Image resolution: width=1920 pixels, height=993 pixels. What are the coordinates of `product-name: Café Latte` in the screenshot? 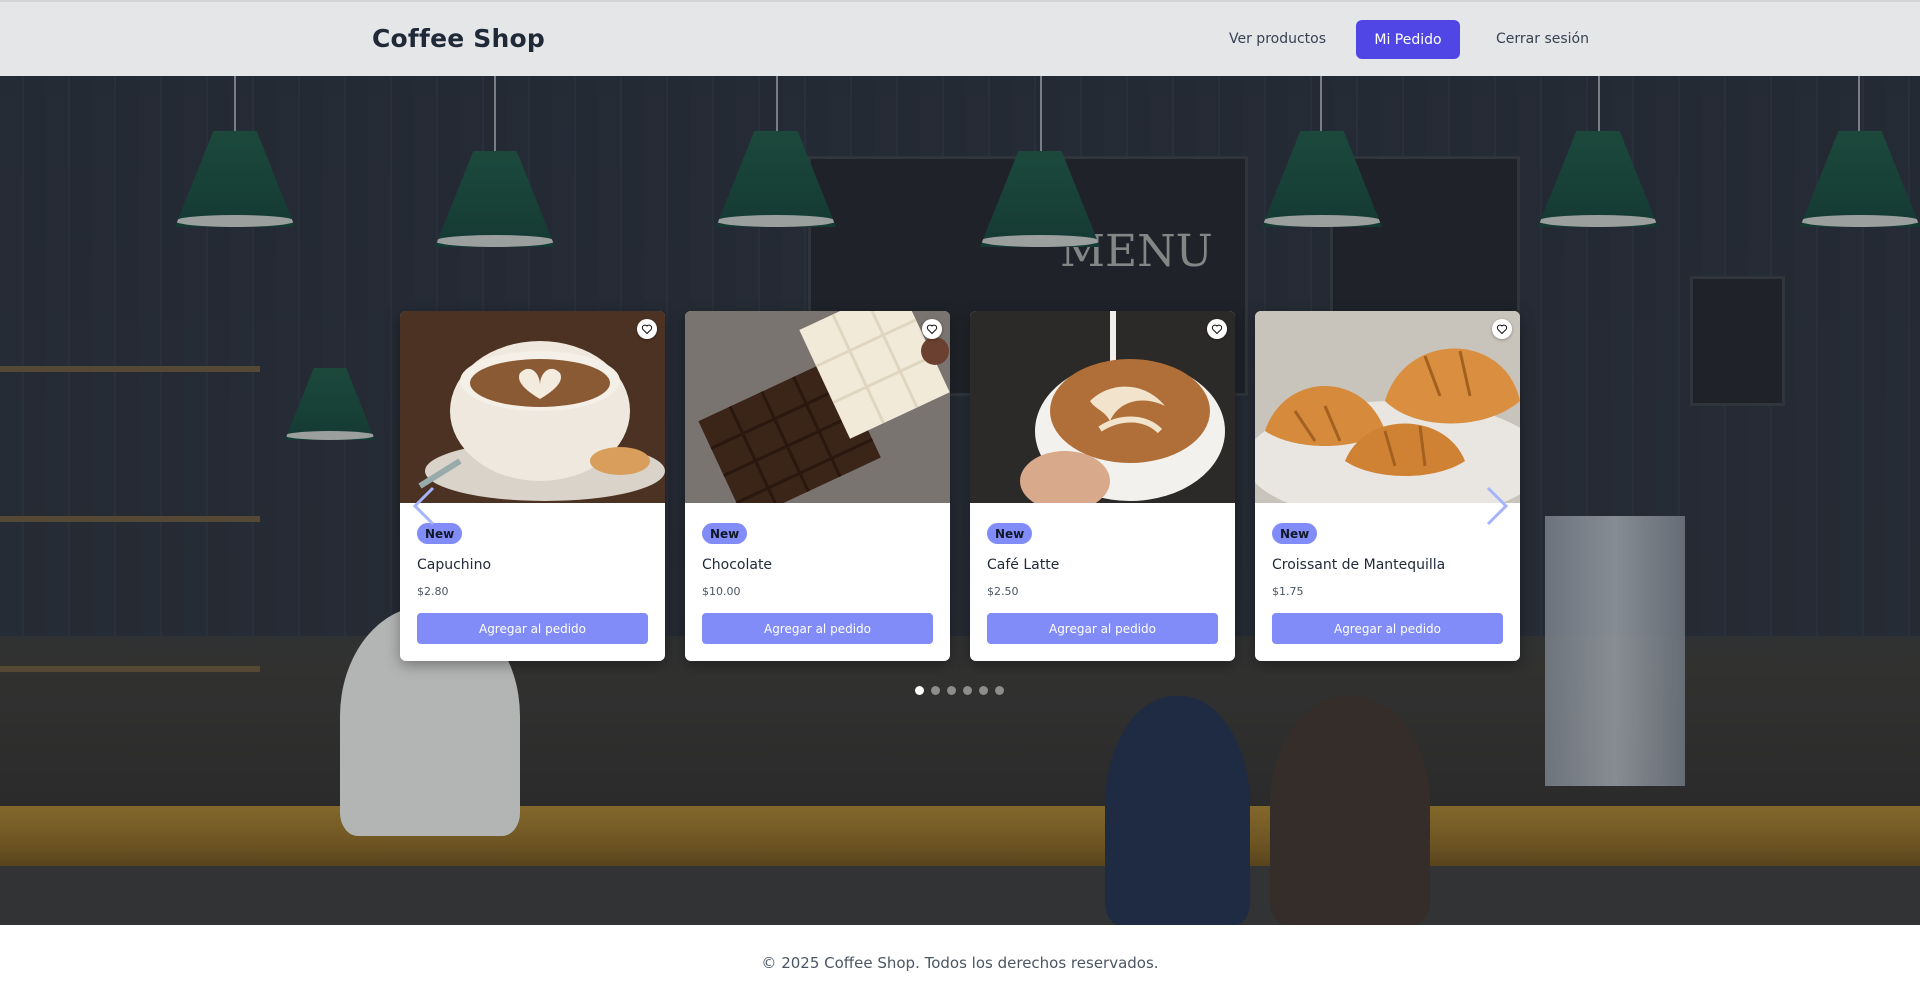 It's located at (1023, 565).